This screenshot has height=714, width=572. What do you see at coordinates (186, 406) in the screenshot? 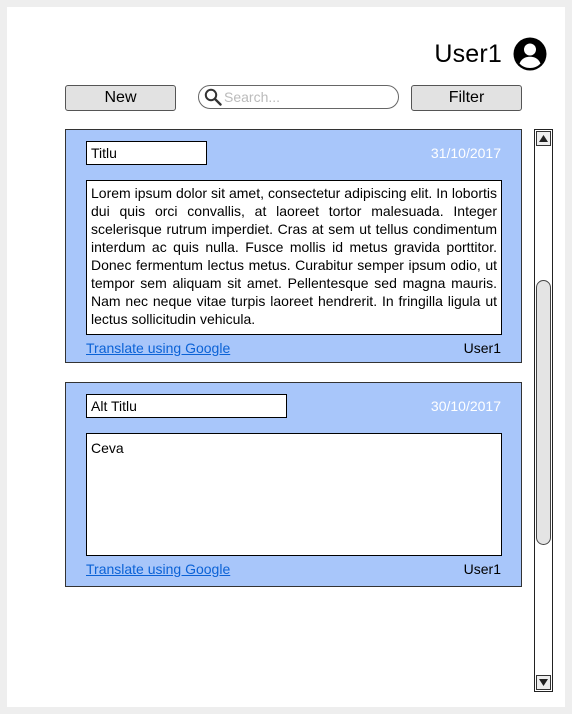
I see `post-title-field: Alt Titlu` at bounding box center [186, 406].